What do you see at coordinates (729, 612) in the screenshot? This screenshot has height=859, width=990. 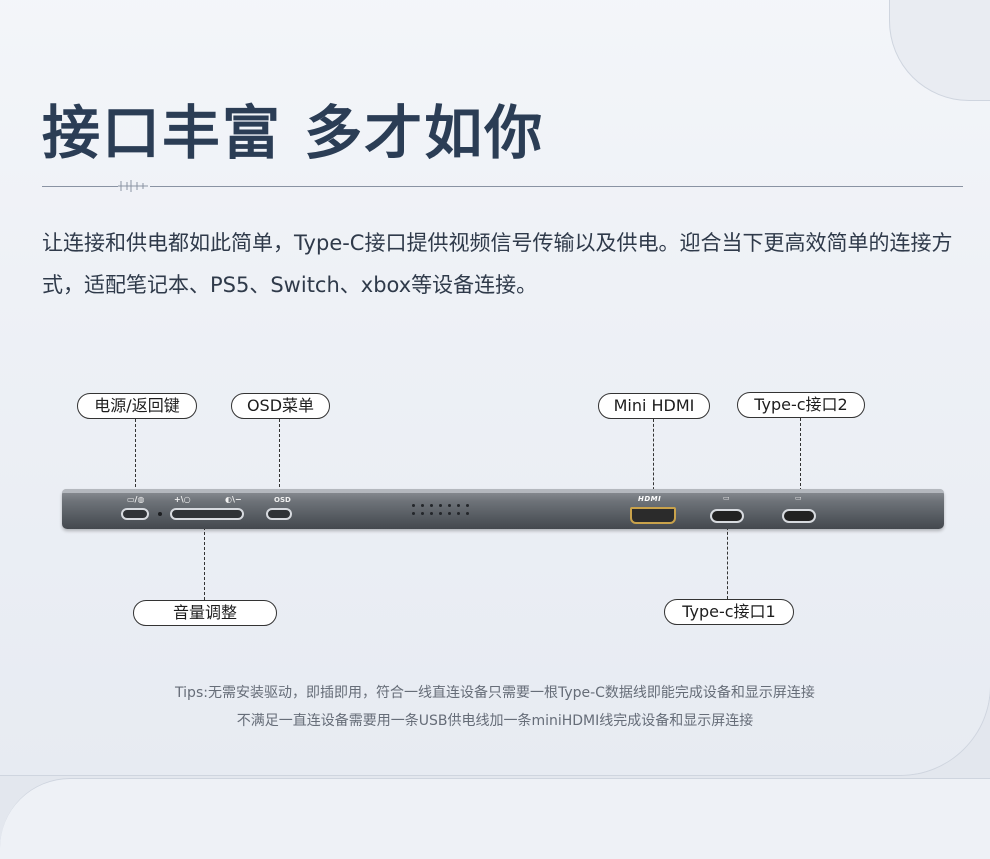 I see `callout-typec-1: Type-c接口1` at bounding box center [729, 612].